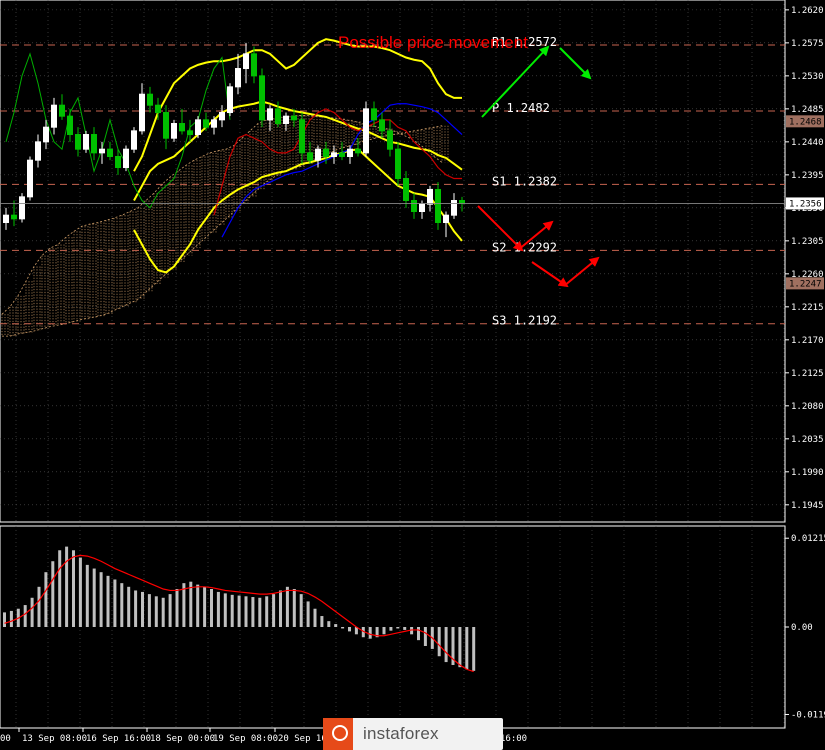  What do you see at coordinates (524, 247) in the screenshot?
I see `level-label-s2: S2 1.2292` at bounding box center [524, 247].